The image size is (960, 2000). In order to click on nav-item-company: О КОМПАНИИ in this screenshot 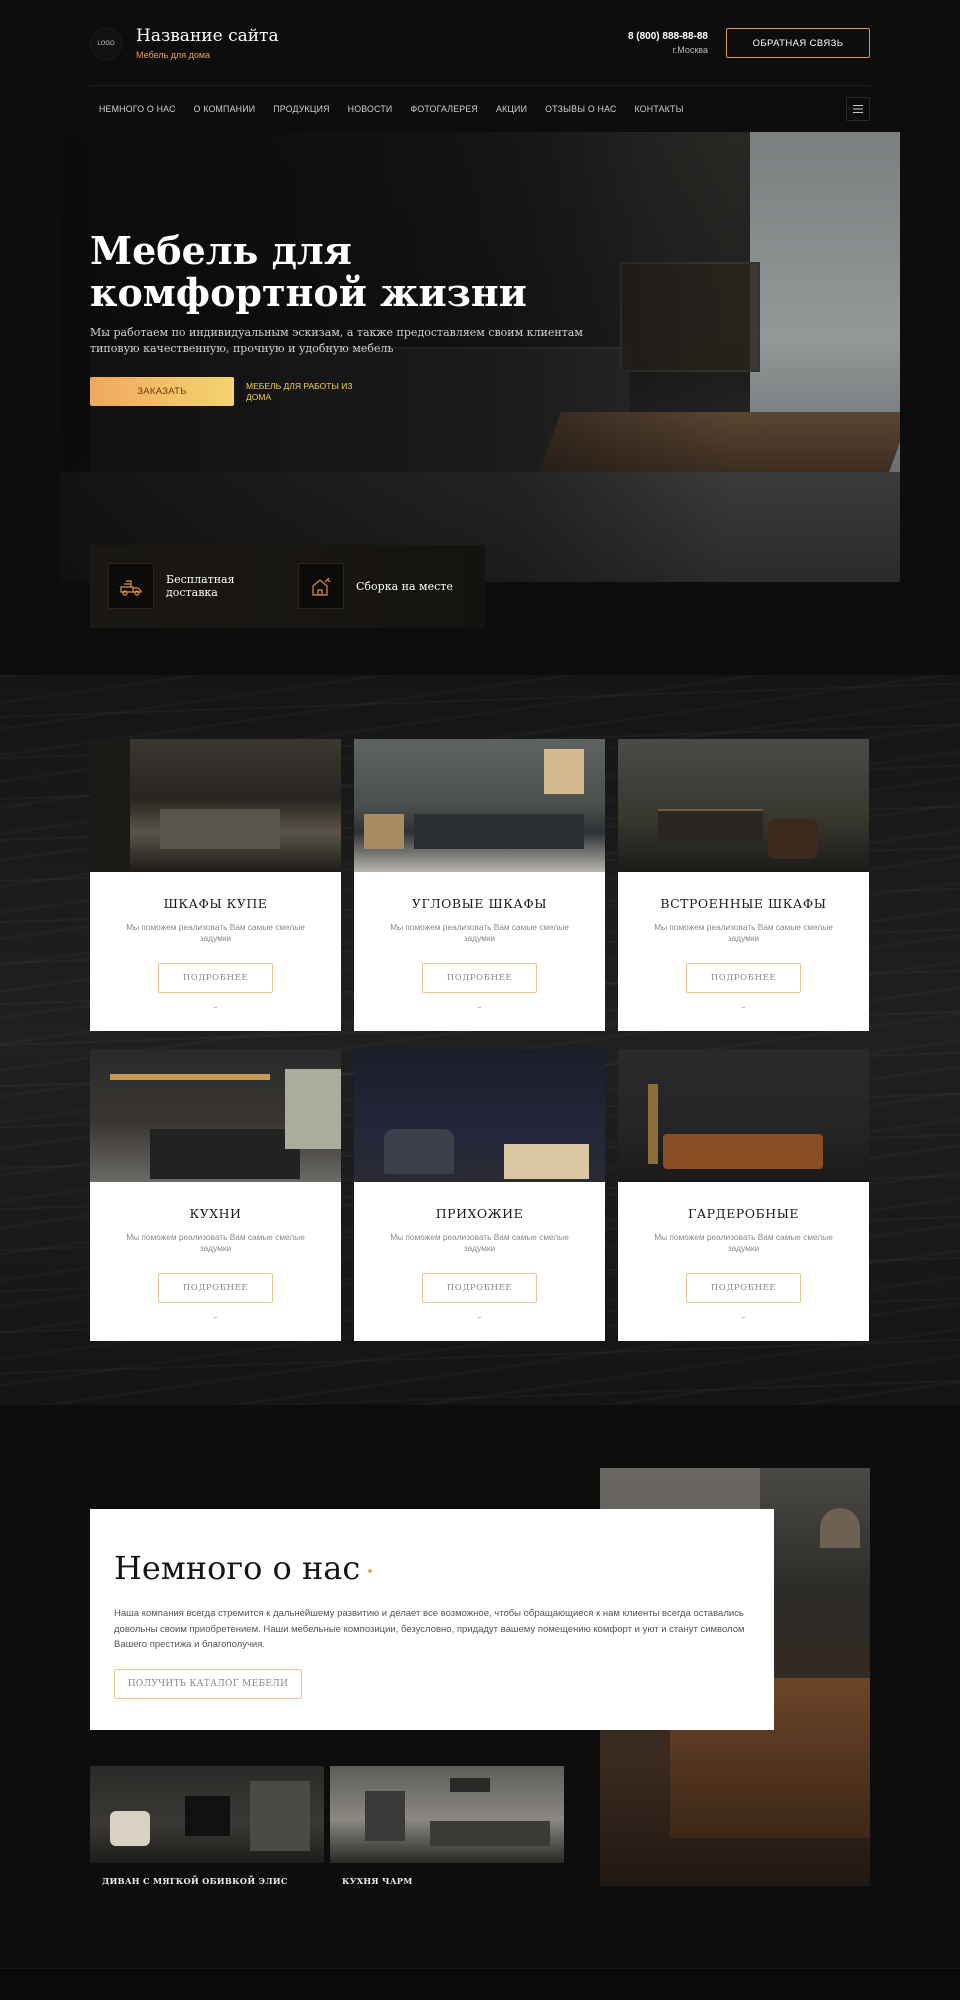, I will do `click(225, 109)`.